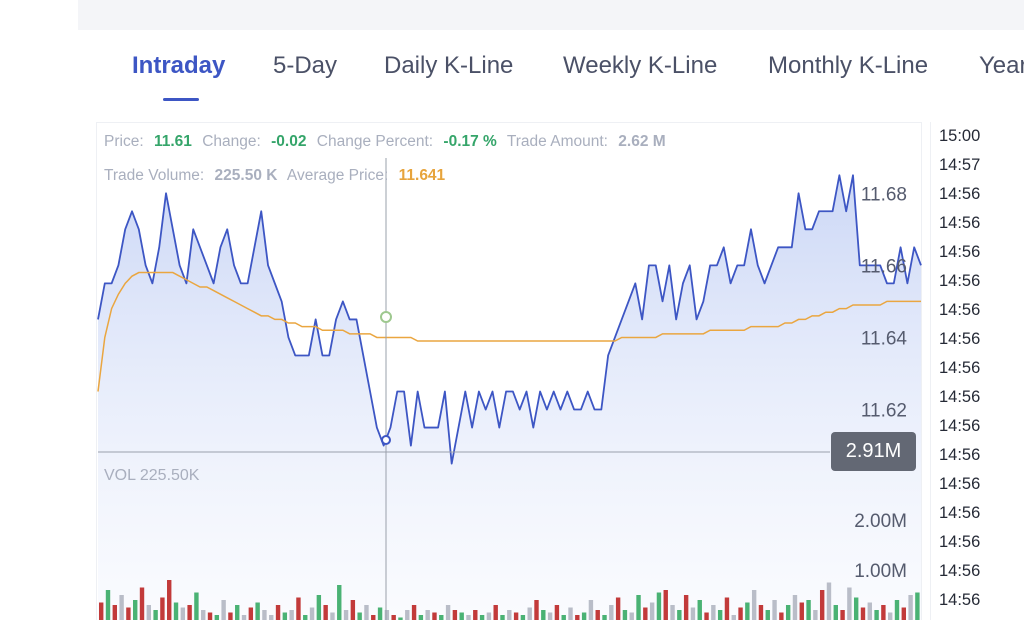 This screenshot has width=1024, height=620. What do you see at coordinates (873, 451) in the screenshot?
I see `crosshair-value-tag: 2.91M` at bounding box center [873, 451].